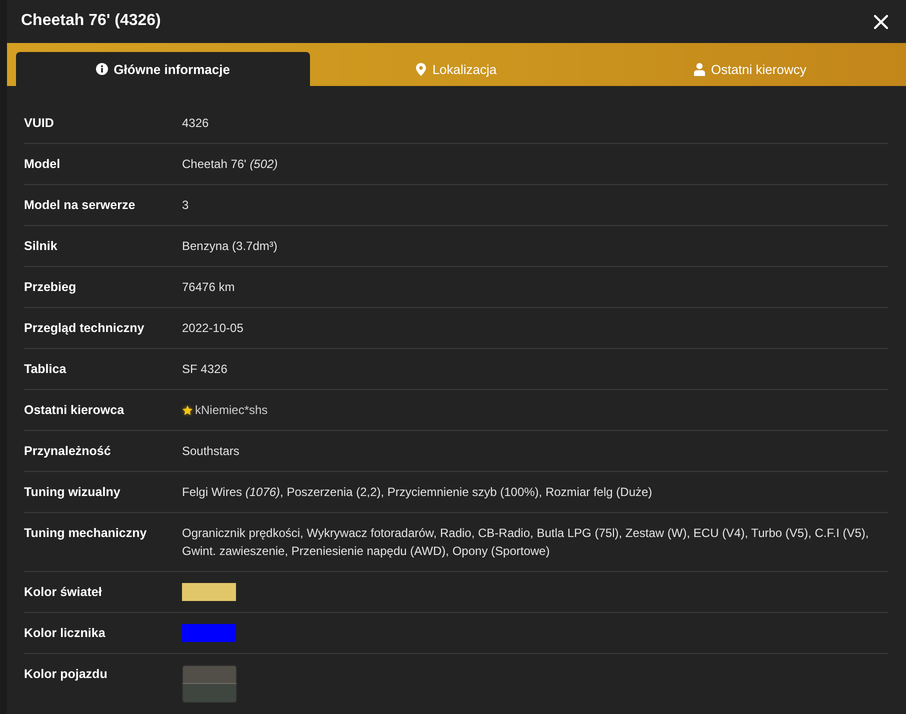  What do you see at coordinates (213, 328) in the screenshot?
I see `field-value: 2022-10-05` at bounding box center [213, 328].